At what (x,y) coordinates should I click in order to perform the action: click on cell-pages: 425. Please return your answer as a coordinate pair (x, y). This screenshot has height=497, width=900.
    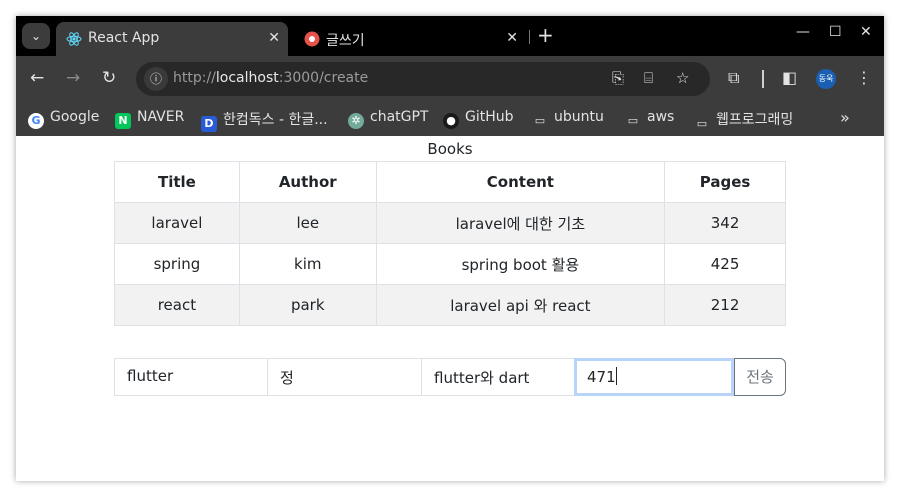
    Looking at the image, I should click on (725, 264).